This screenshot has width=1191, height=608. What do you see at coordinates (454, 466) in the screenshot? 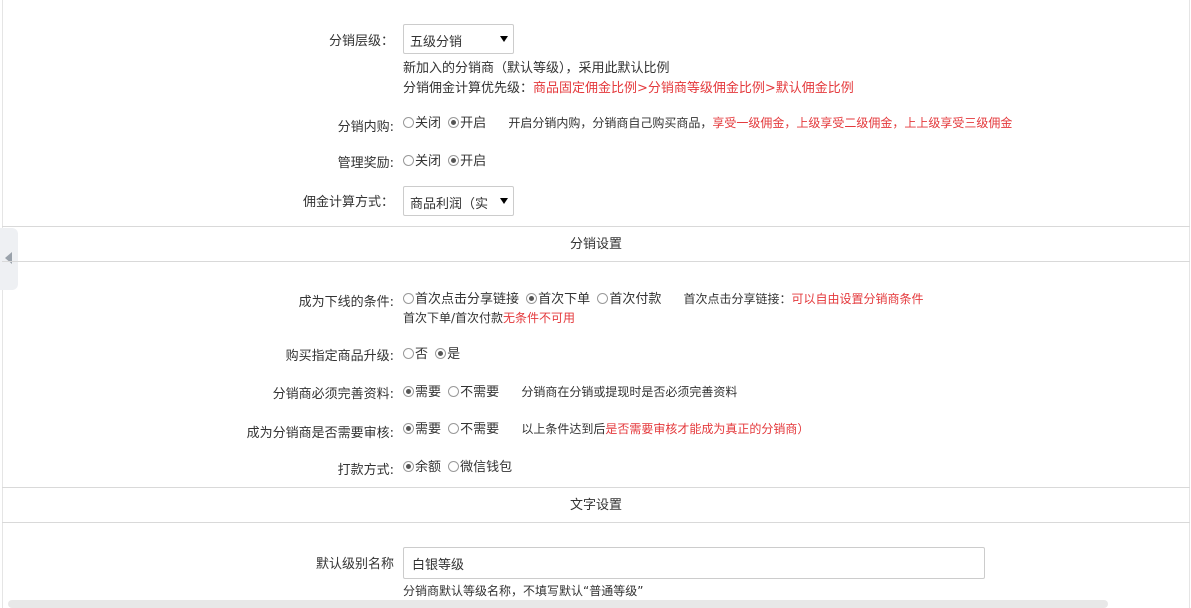
I see `payout-wechat-radio` at bounding box center [454, 466].